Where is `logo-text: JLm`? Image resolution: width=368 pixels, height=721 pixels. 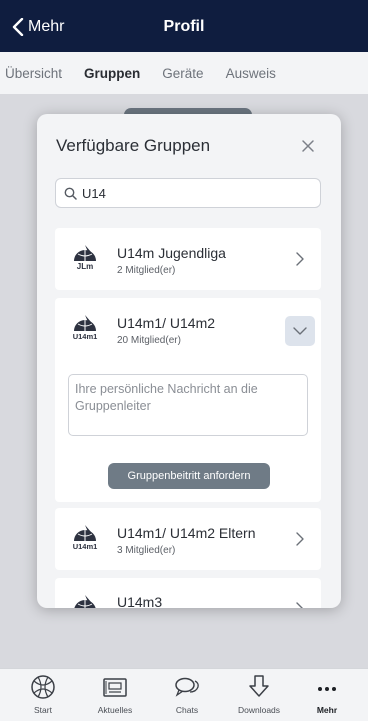
logo-text: JLm is located at coordinates (85, 266).